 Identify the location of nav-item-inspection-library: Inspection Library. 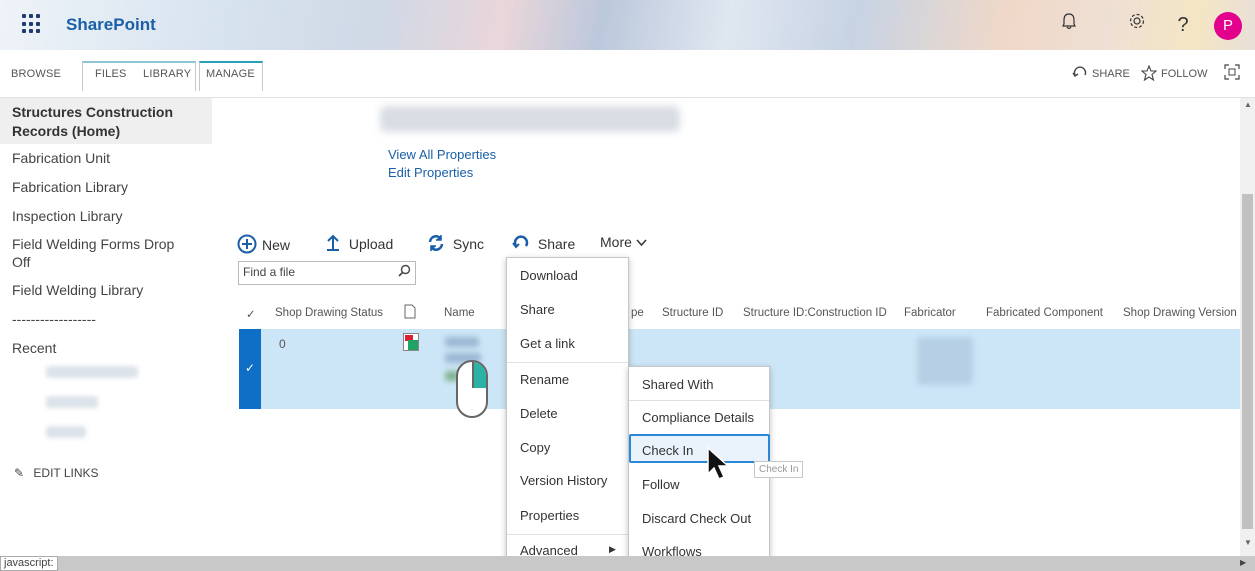
(107, 216).